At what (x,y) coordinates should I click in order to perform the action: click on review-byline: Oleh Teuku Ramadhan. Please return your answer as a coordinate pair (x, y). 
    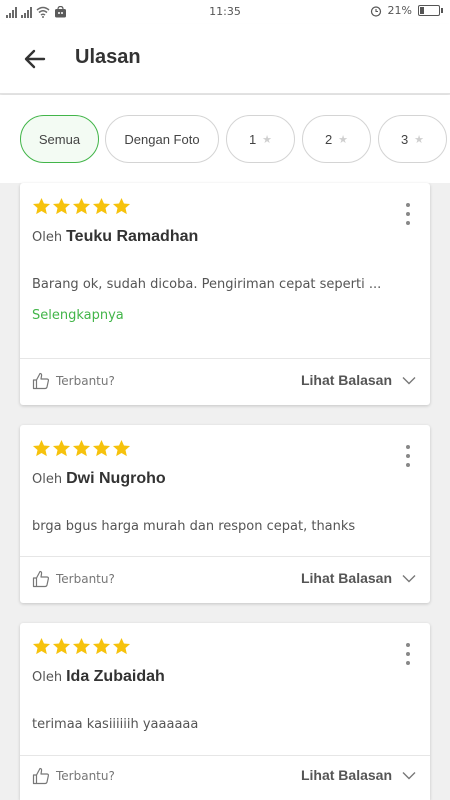
    Looking at the image, I should click on (115, 237).